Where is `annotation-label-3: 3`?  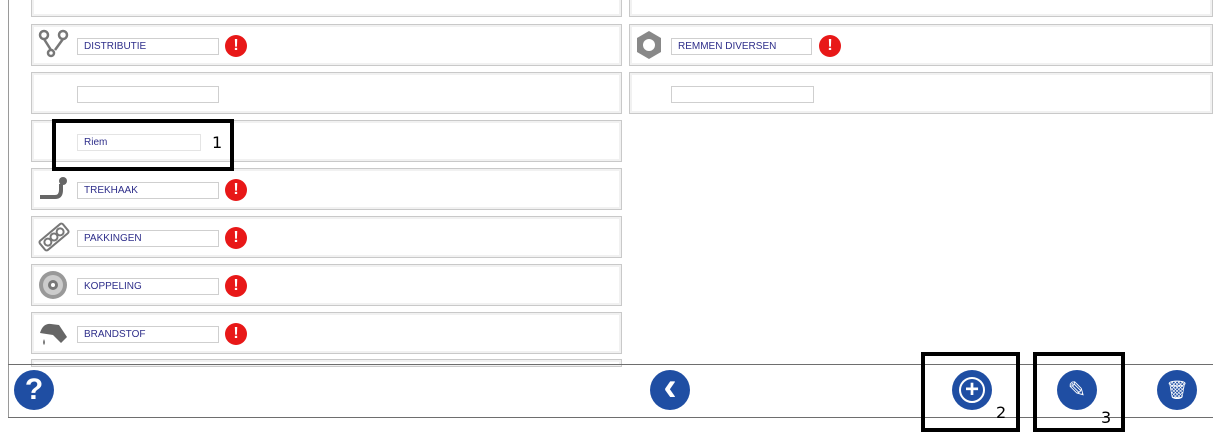
annotation-label-3: 3 is located at coordinates (1106, 417).